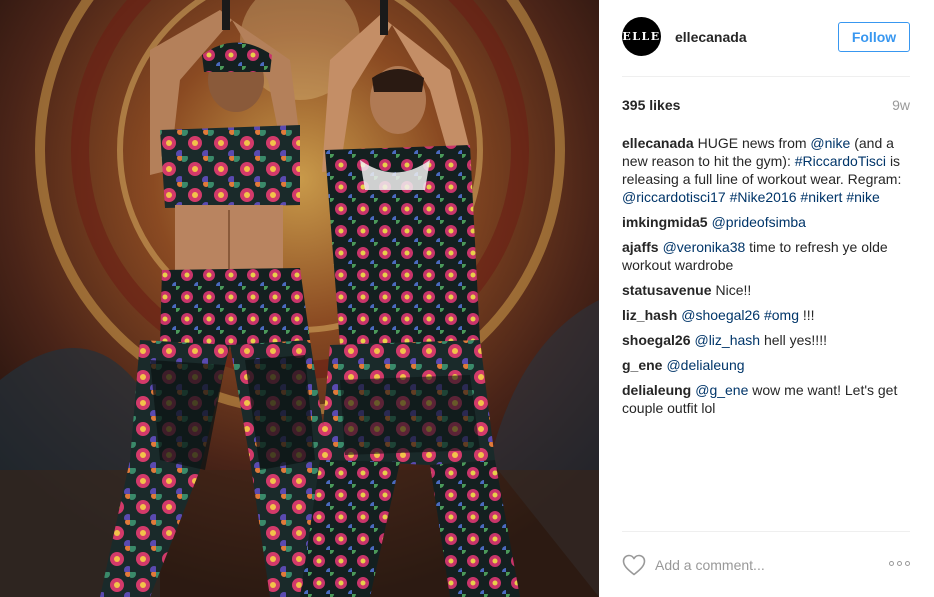 The height and width of the screenshot is (597, 934). Describe the element at coordinates (862, 197) in the screenshot. I see `hashtag-link: #nike` at that location.